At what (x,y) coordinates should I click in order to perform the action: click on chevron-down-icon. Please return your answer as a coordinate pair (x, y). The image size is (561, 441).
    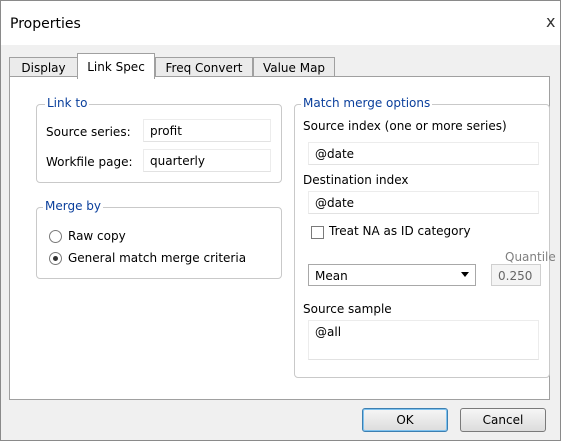
    Looking at the image, I should click on (465, 274).